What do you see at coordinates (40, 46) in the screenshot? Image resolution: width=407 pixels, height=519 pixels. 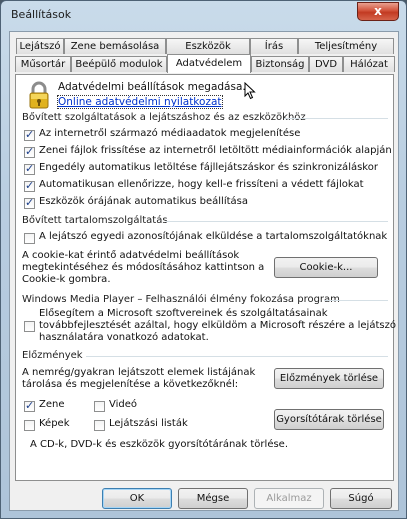 I see `tab-player: Lejátszó` at bounding box center [40, 46].